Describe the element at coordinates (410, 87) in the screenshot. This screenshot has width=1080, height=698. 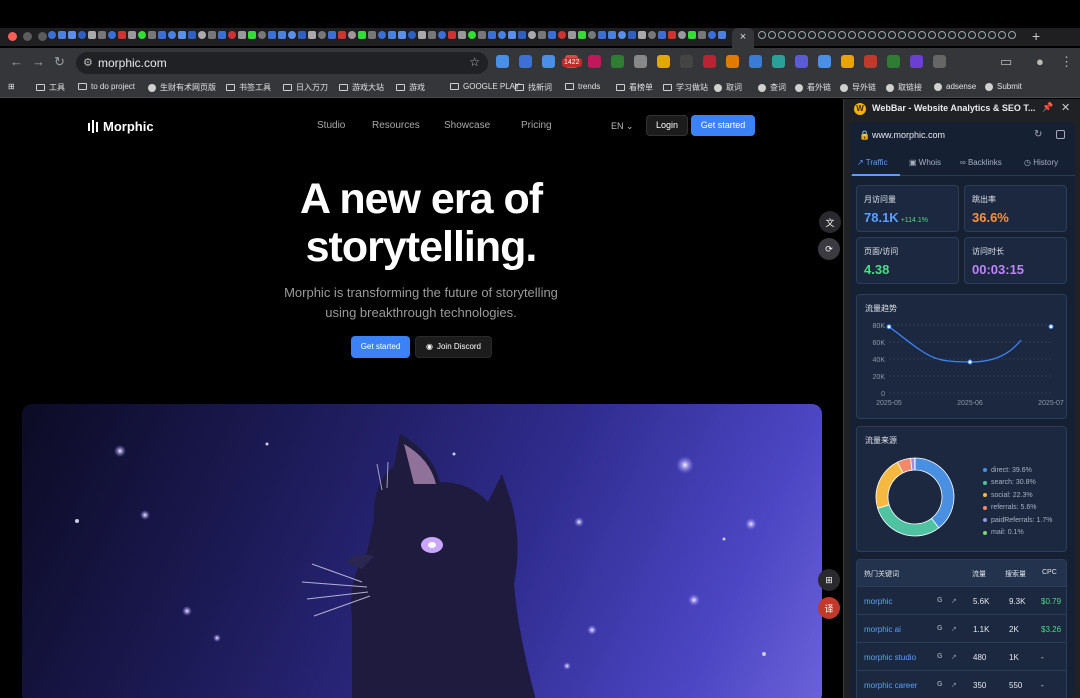
I see `bookmark-item: 游戏` at that location.